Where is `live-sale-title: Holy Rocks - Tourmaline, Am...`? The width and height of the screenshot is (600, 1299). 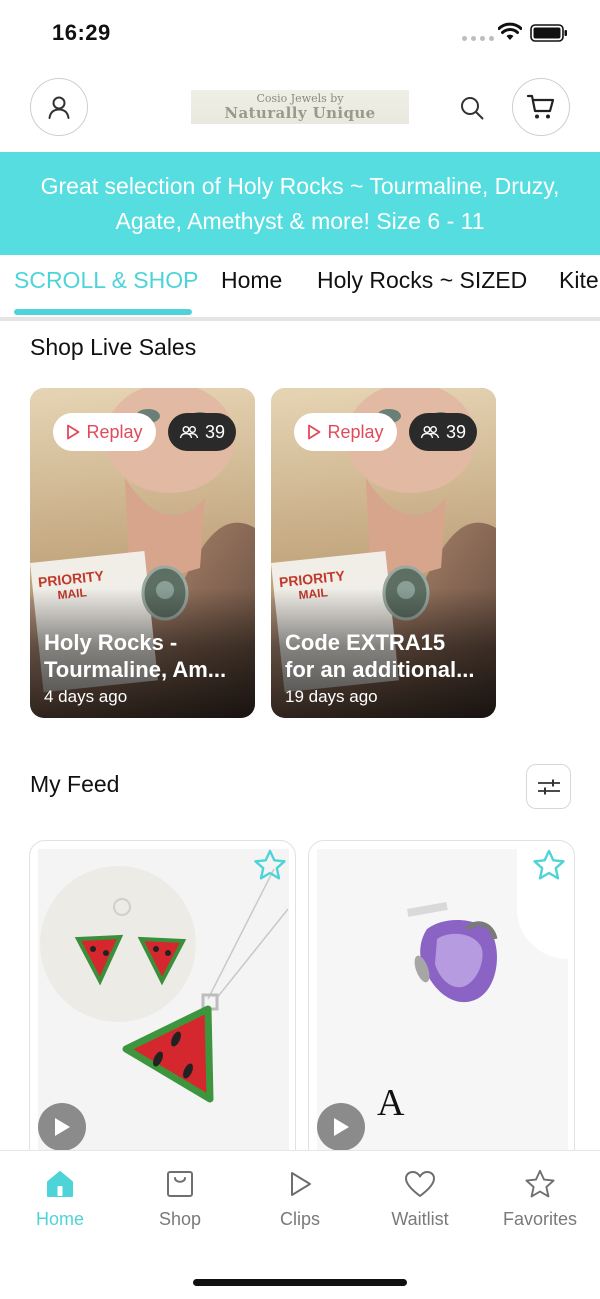 live-sale-title: Holy Rocks - Tourmaline, Am... is located at coordinates (144, 656).